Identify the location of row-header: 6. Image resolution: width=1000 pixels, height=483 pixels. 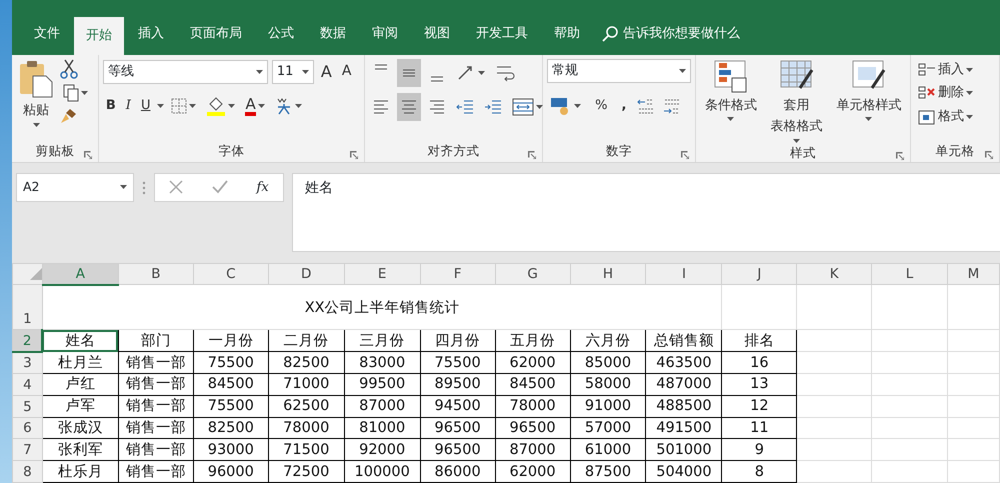
(27, 428).